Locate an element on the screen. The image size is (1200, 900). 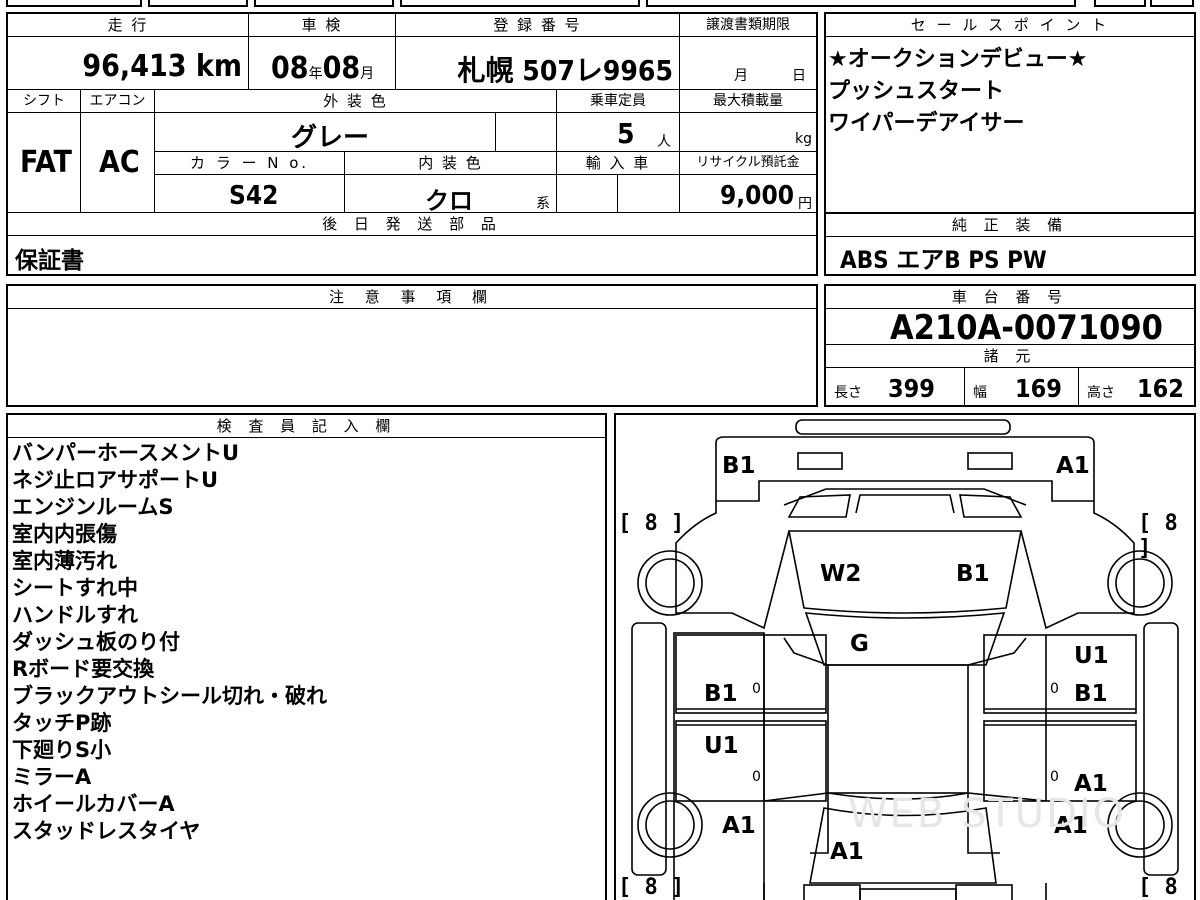
sales-point-item: プッシュスタート is located at coordinates (916, 91).